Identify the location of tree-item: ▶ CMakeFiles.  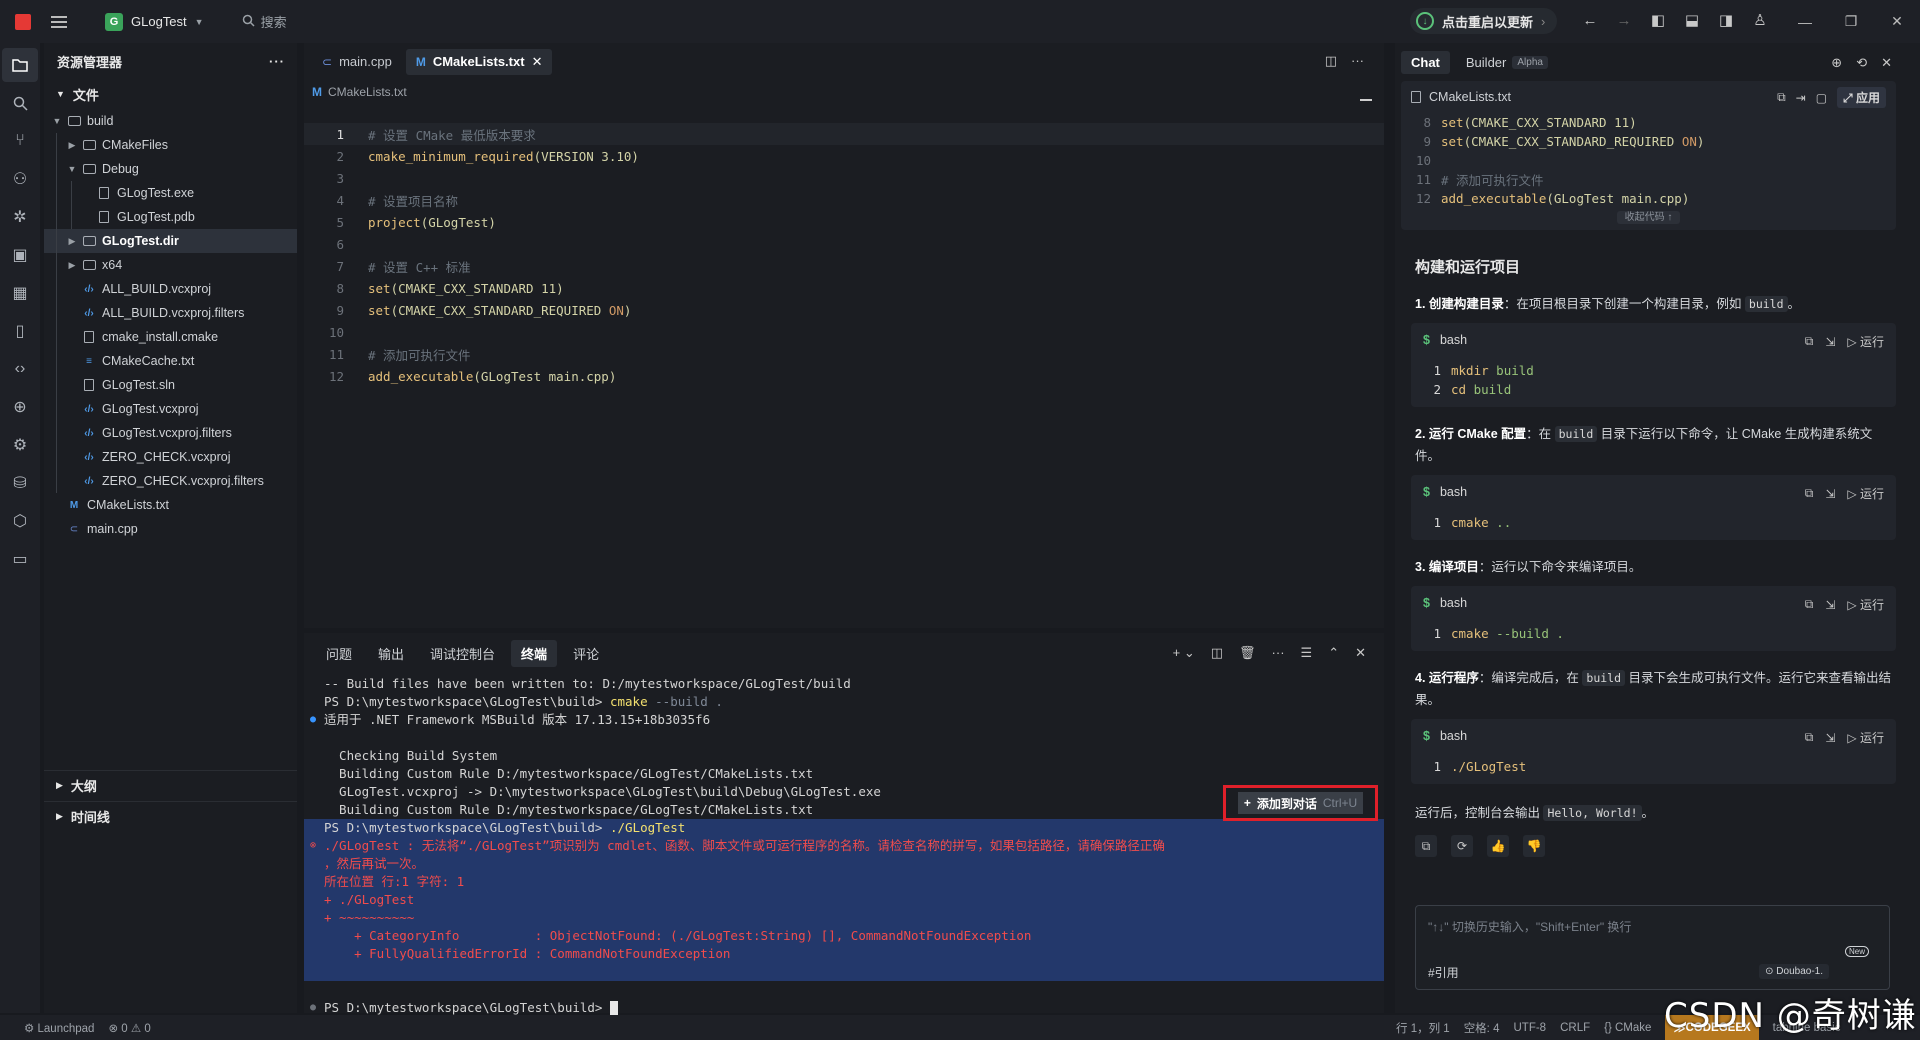
(170, 145).